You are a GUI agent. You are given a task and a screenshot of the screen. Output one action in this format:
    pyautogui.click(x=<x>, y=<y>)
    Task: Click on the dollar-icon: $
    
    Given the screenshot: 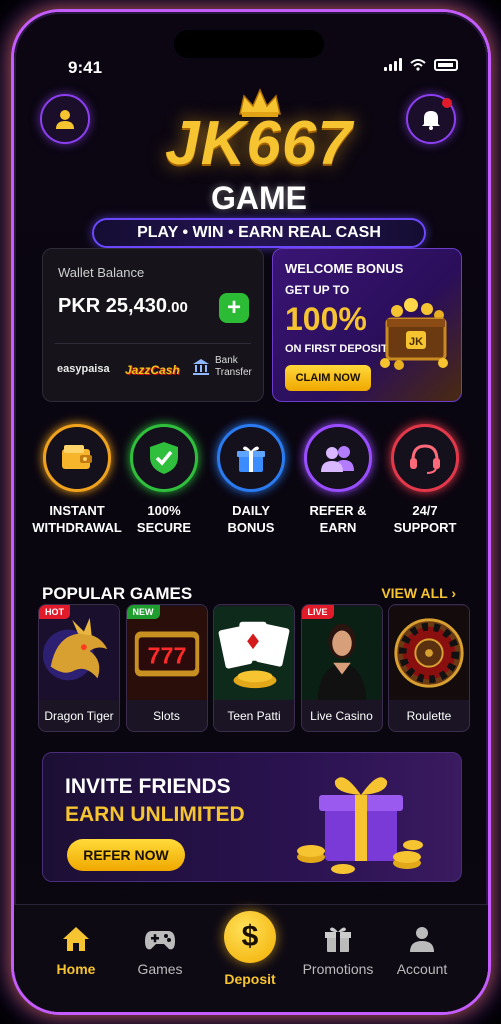 What is the action you would take?
    pyautogui.click(x=250, y=937)
    